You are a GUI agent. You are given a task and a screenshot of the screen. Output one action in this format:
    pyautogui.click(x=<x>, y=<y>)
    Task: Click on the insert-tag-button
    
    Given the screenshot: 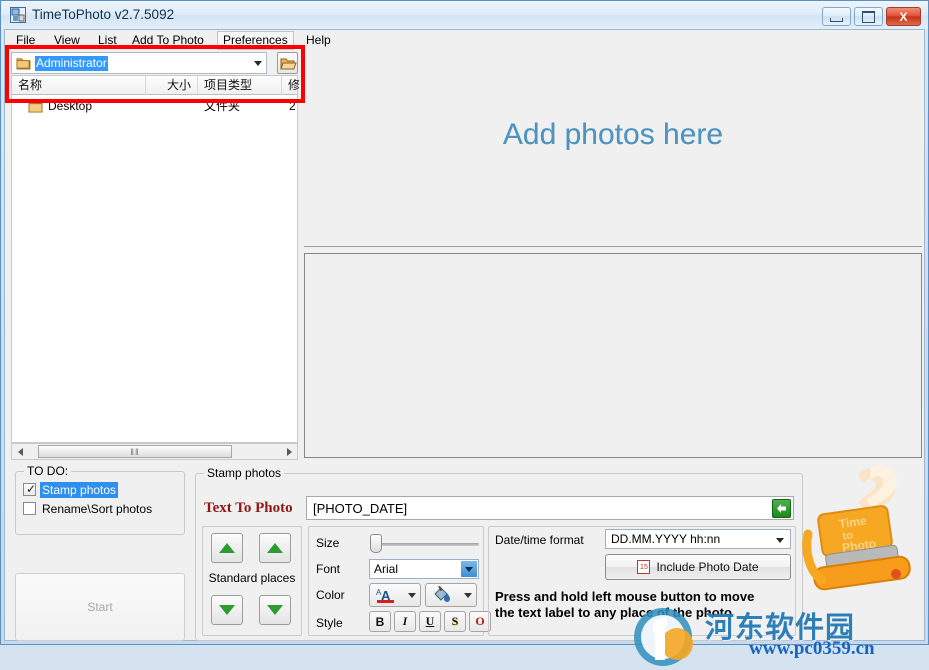 What is the action you would take?
    pyautogui.click(x=781, y=508)
    